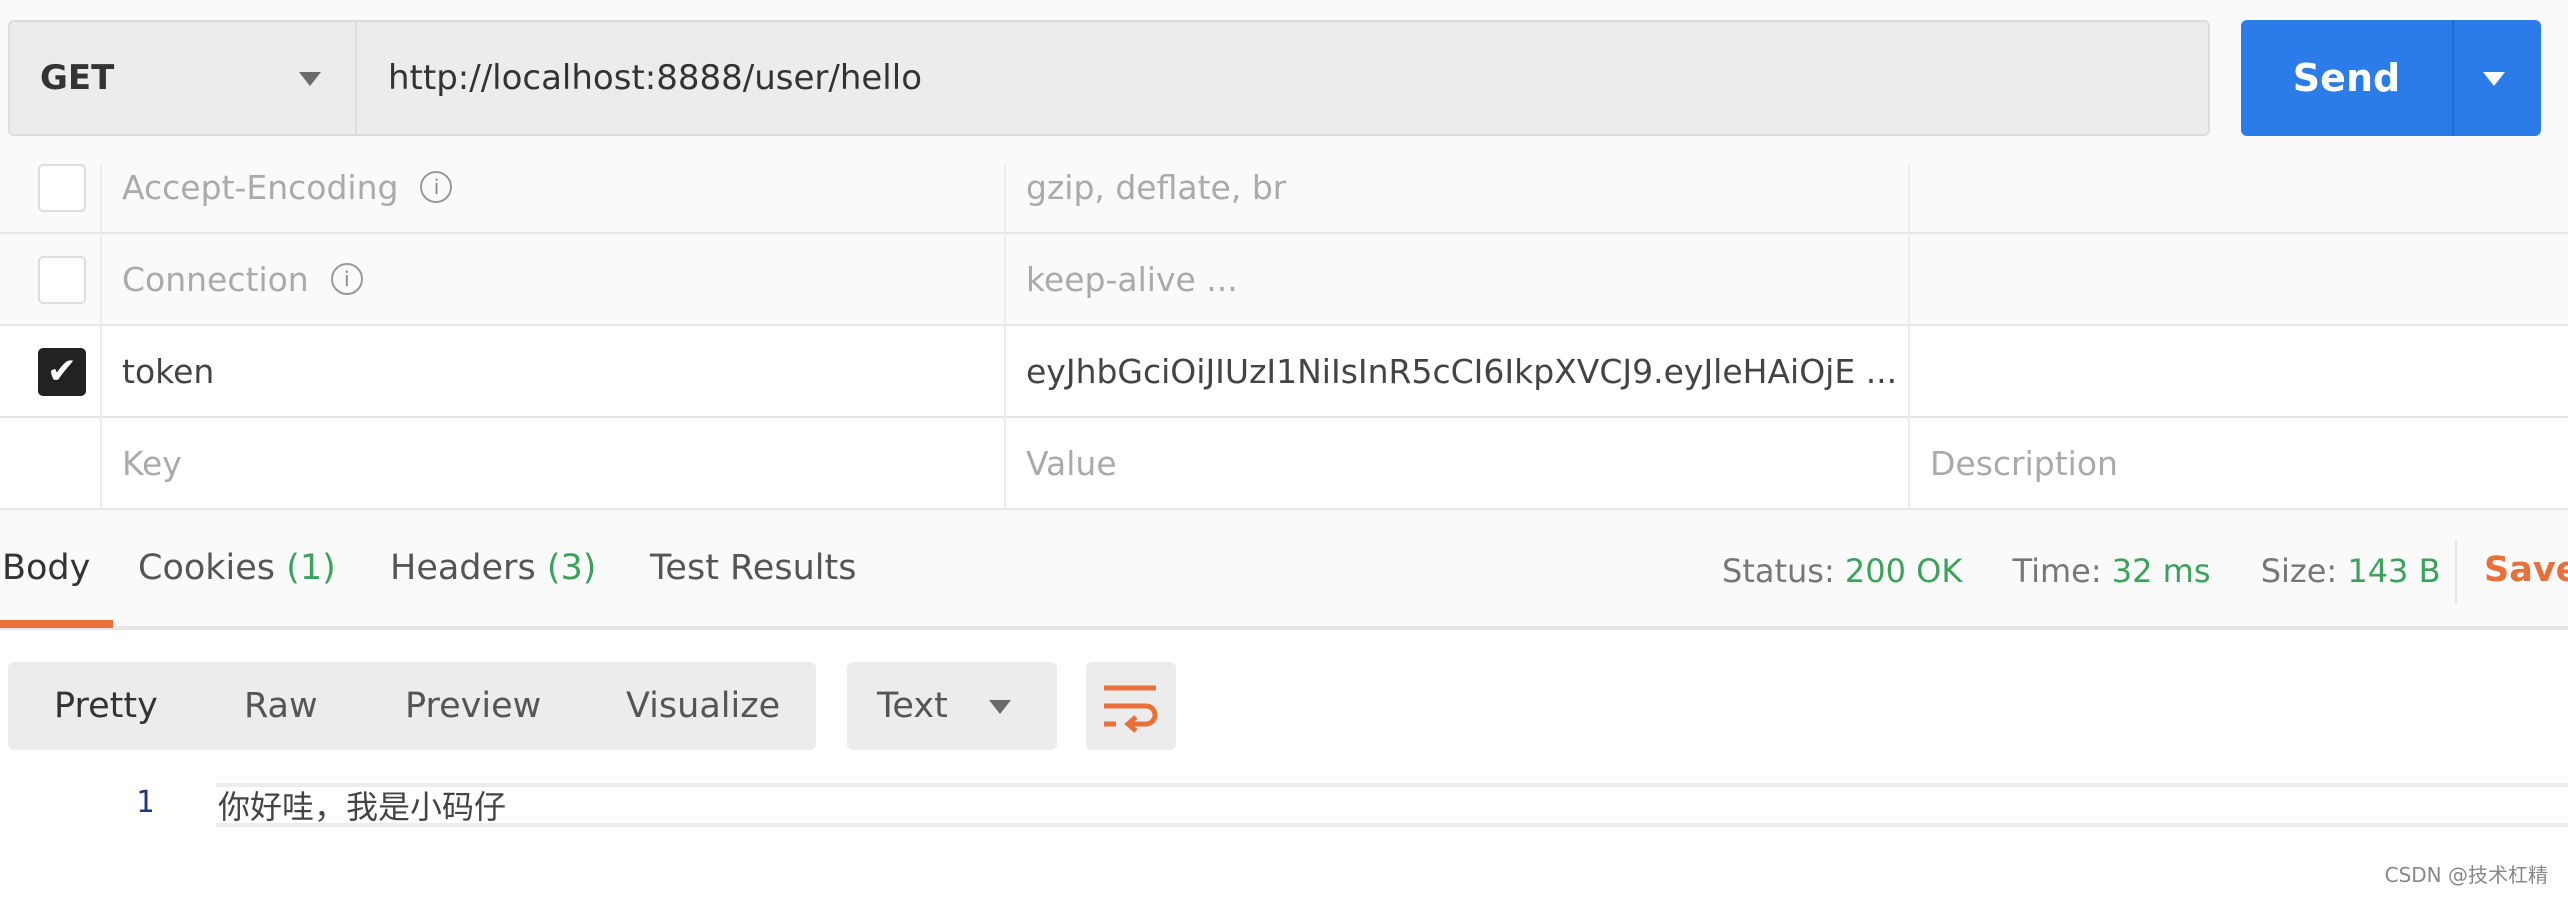  What do you see at coordinates (62, 372) in the screenshot?
I see `header-checkbox-checked: ✔` at bounding box center [62, 372].